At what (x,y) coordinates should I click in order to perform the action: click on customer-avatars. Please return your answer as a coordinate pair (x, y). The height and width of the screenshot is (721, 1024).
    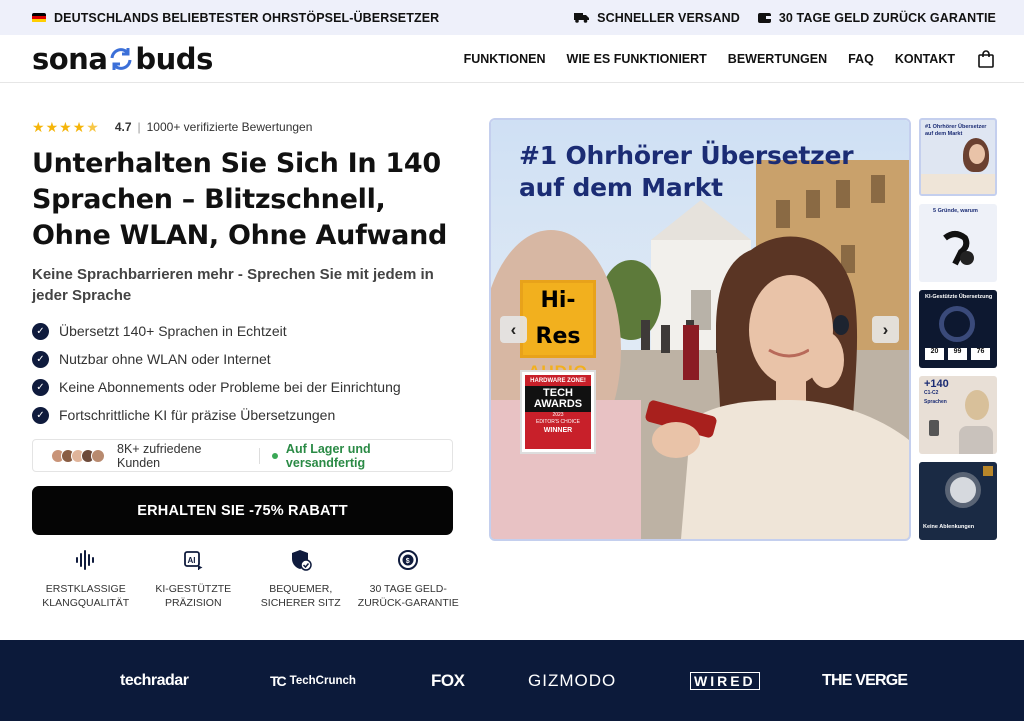
    Looking at the image, I should click on (78, 455).